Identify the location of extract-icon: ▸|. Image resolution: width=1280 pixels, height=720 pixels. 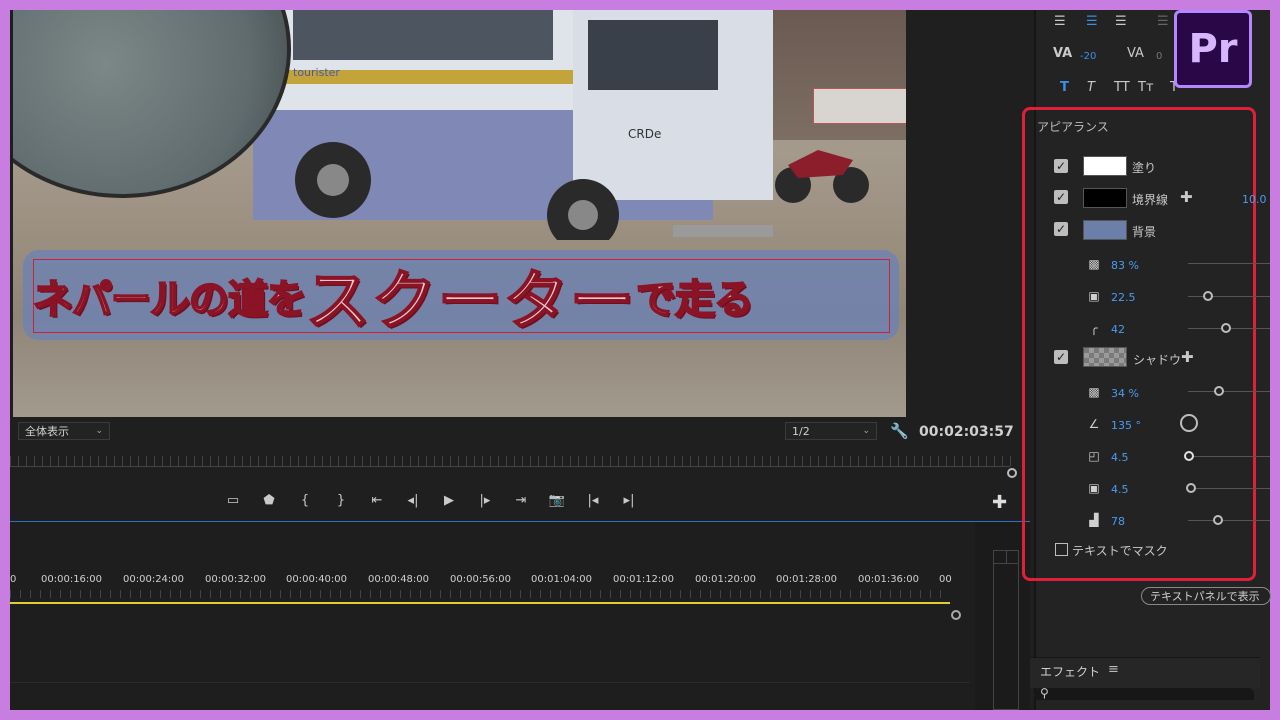
(629, 500).